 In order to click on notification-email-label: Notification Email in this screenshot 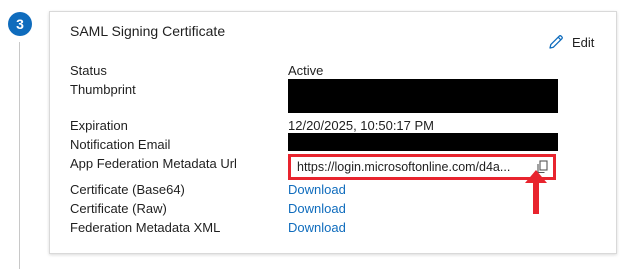, I will do `click(120, 144)`.